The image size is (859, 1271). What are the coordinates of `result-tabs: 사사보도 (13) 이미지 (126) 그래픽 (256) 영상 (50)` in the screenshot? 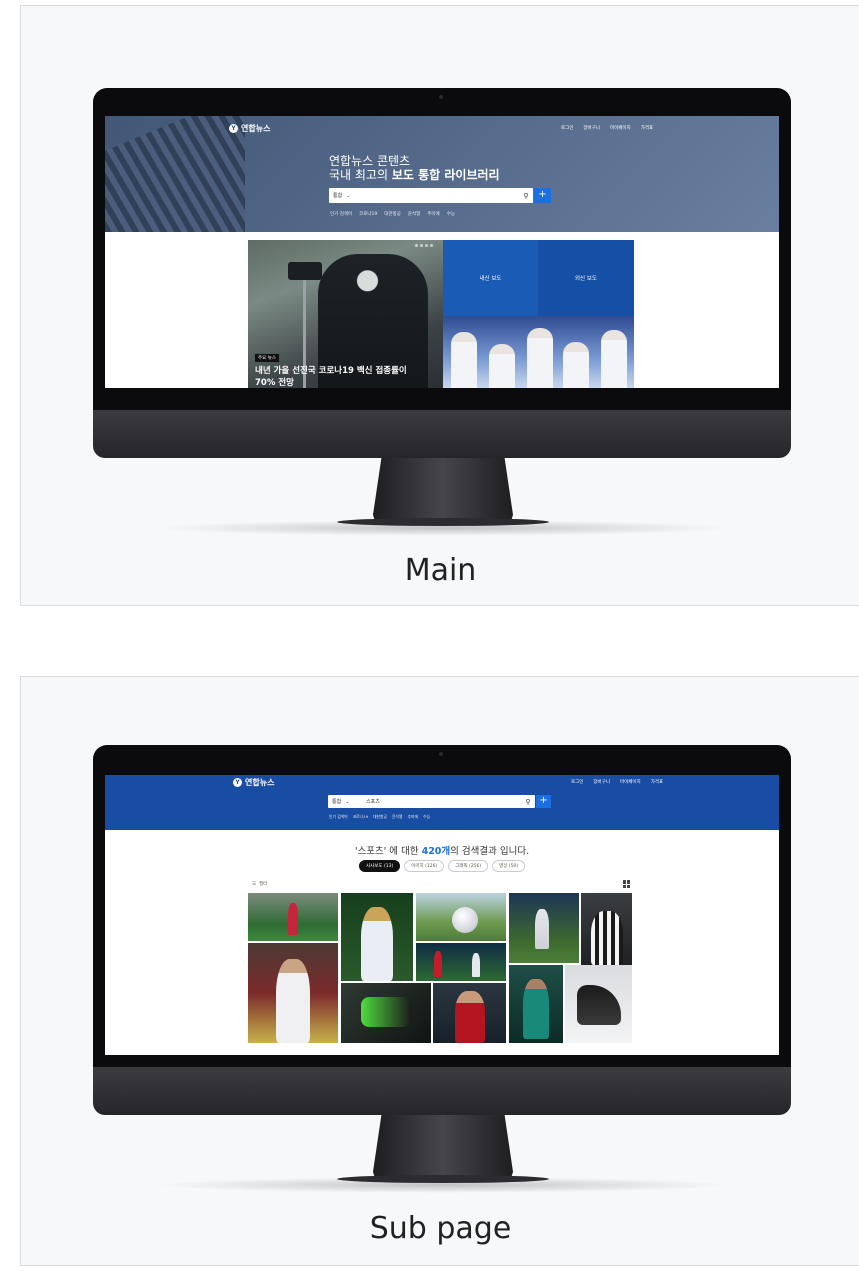 It's located at (442, 866).